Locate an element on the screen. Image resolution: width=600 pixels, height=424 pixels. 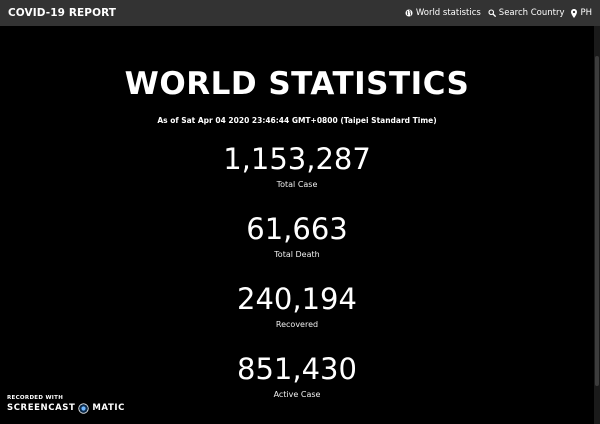
vertical-scrollbar is located at coordinates (597, 225).